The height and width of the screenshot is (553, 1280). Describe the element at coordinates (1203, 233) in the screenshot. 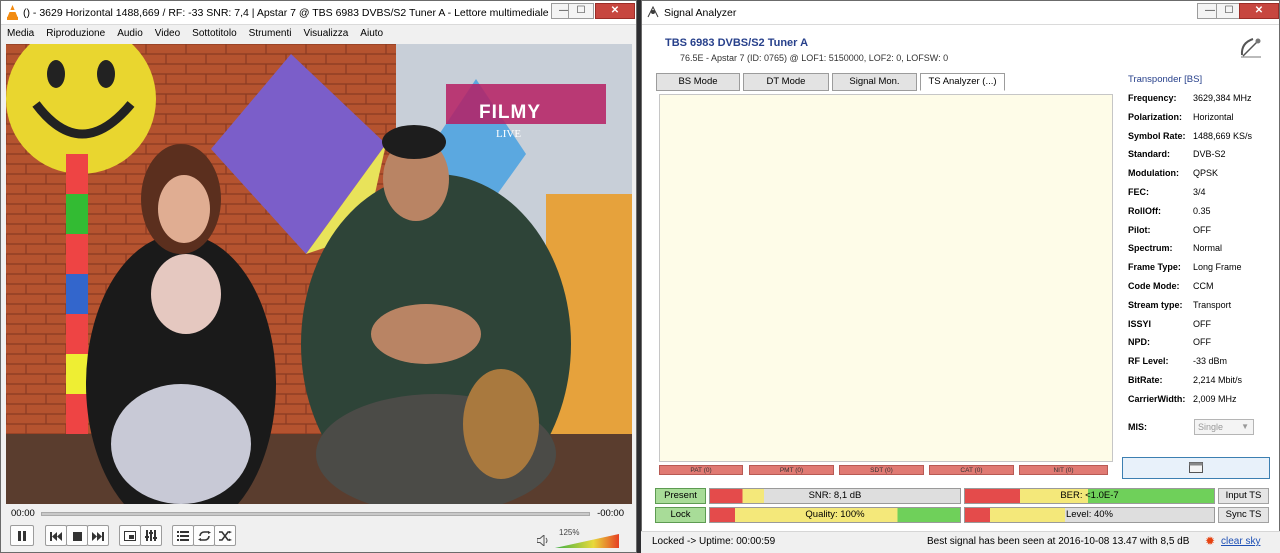

I see `property-row: Pilot: OFF` at that location.